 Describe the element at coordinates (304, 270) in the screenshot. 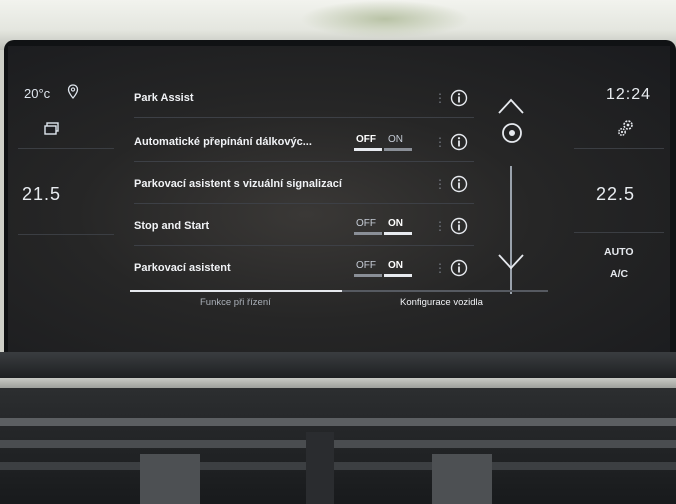

I see `menu-row-parking-assist: Parkovací asistent OFF ON ⋮` at that location.